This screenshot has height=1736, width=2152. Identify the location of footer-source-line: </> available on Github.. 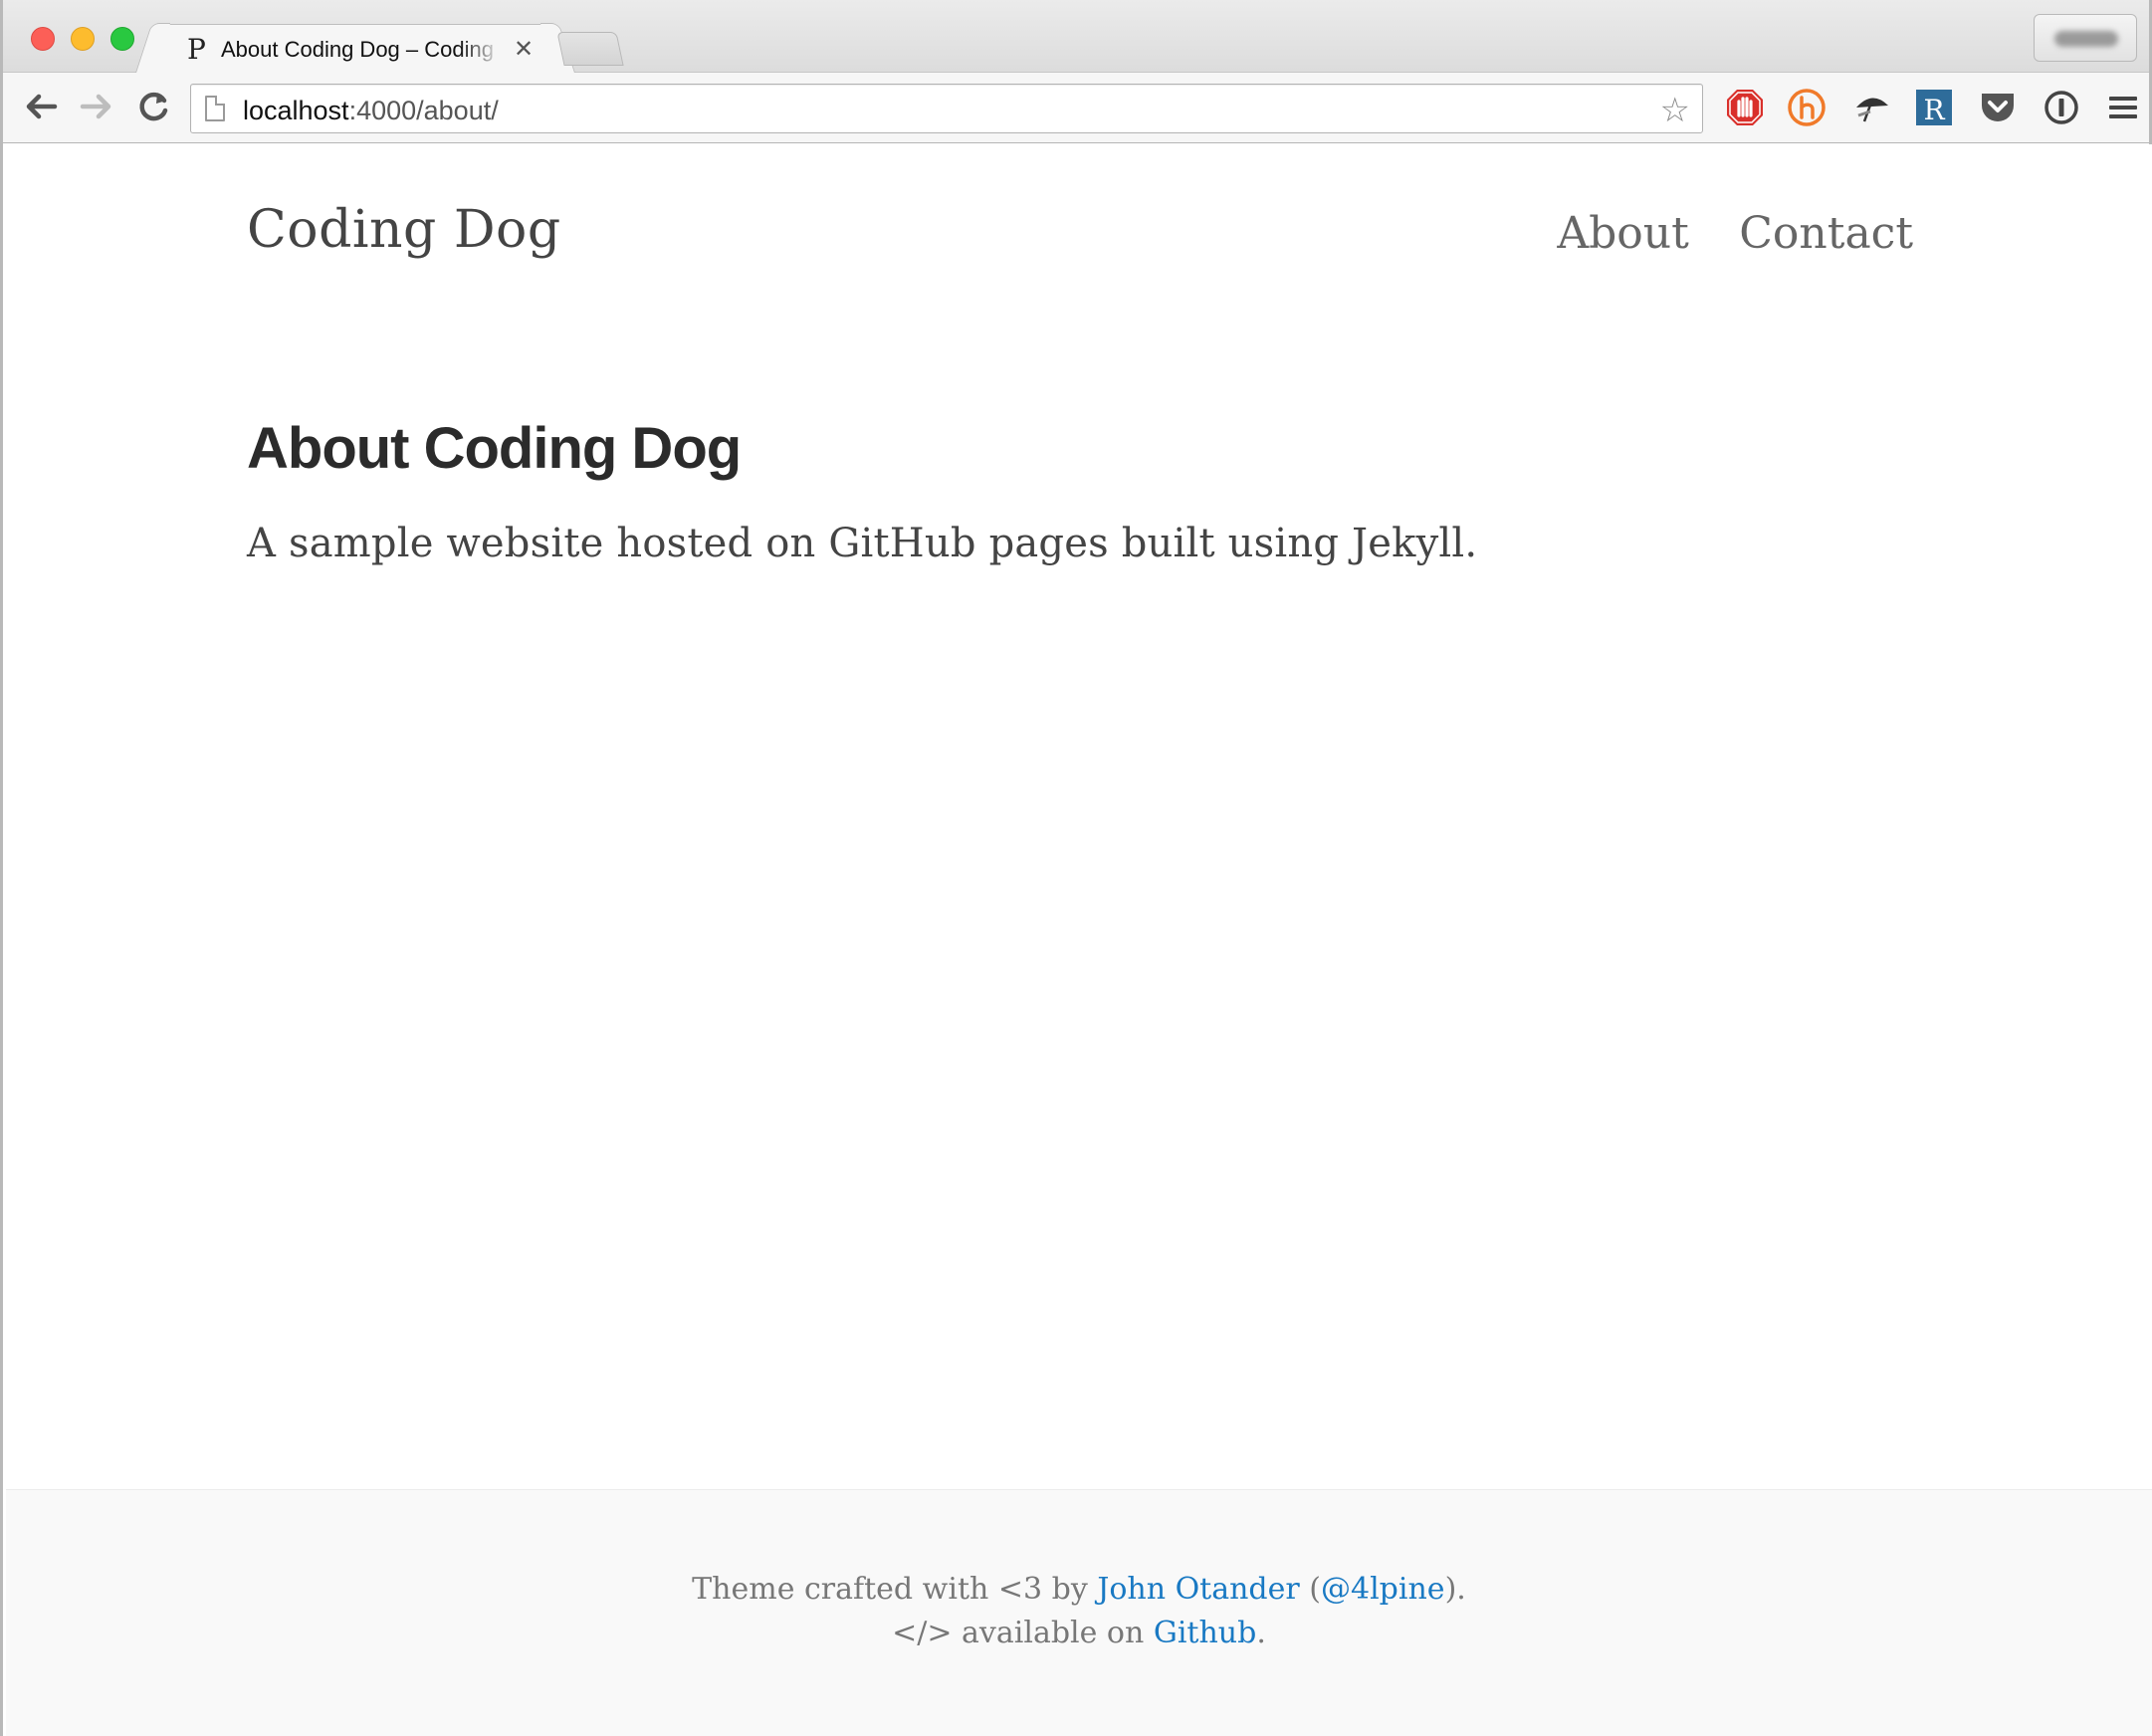
(1079, 1634).